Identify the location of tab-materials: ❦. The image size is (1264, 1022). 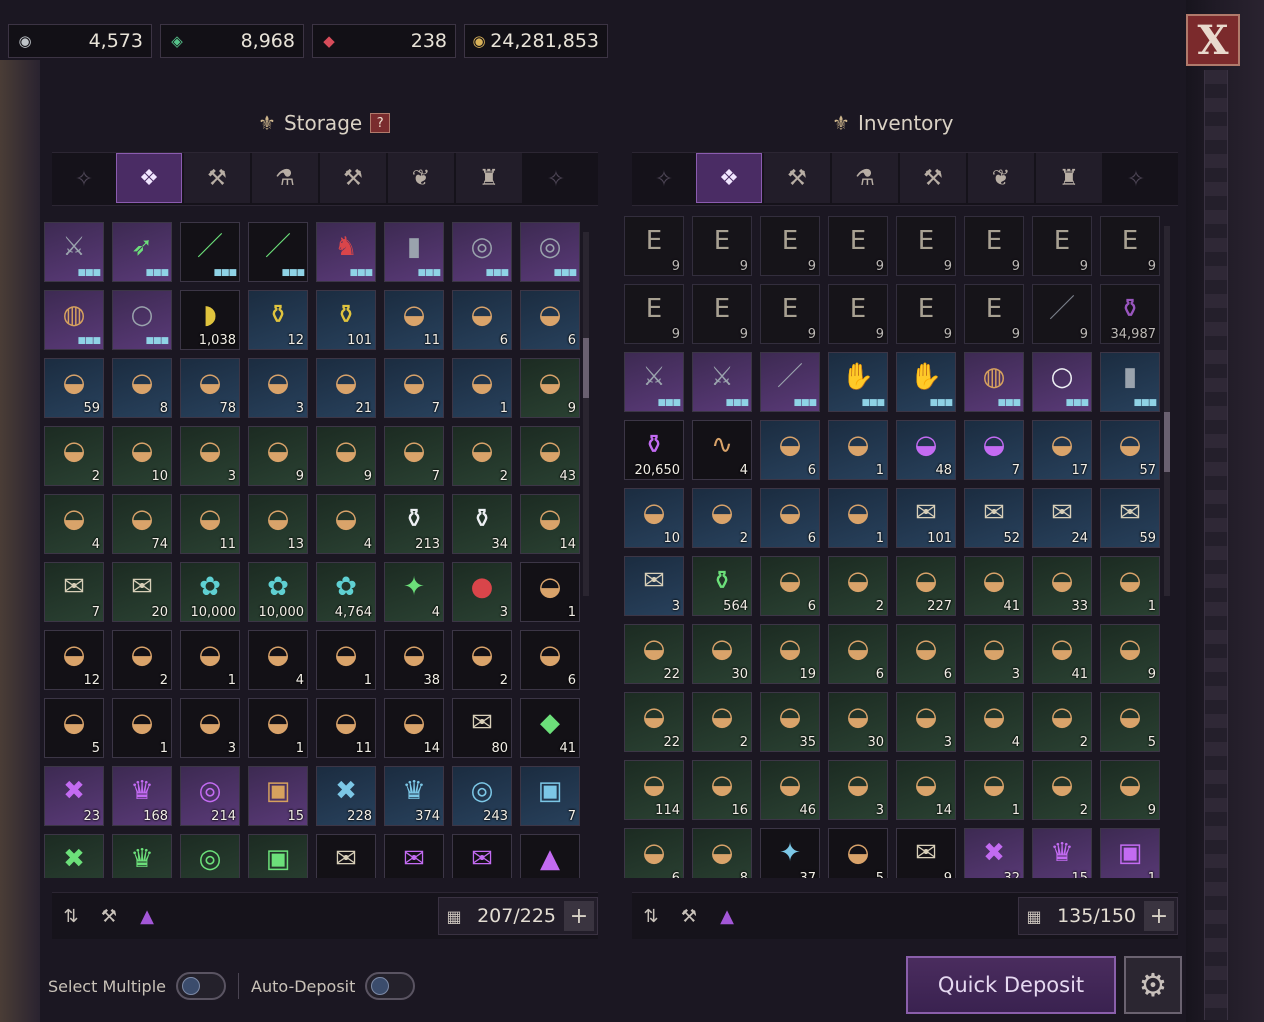
(1001, 178).